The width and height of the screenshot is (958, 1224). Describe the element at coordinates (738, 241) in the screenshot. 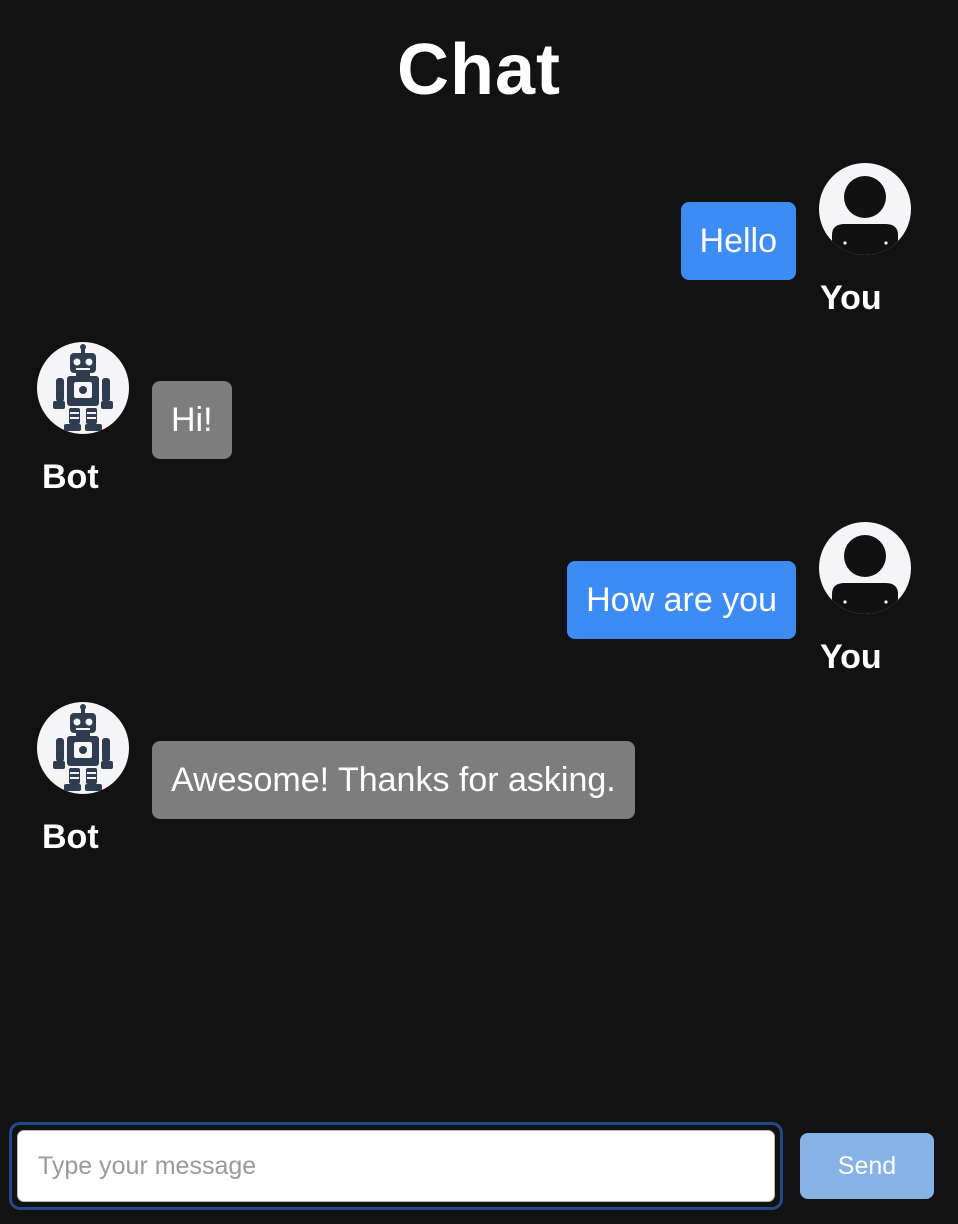

I see `user-message-bubble: Hello` at that location.